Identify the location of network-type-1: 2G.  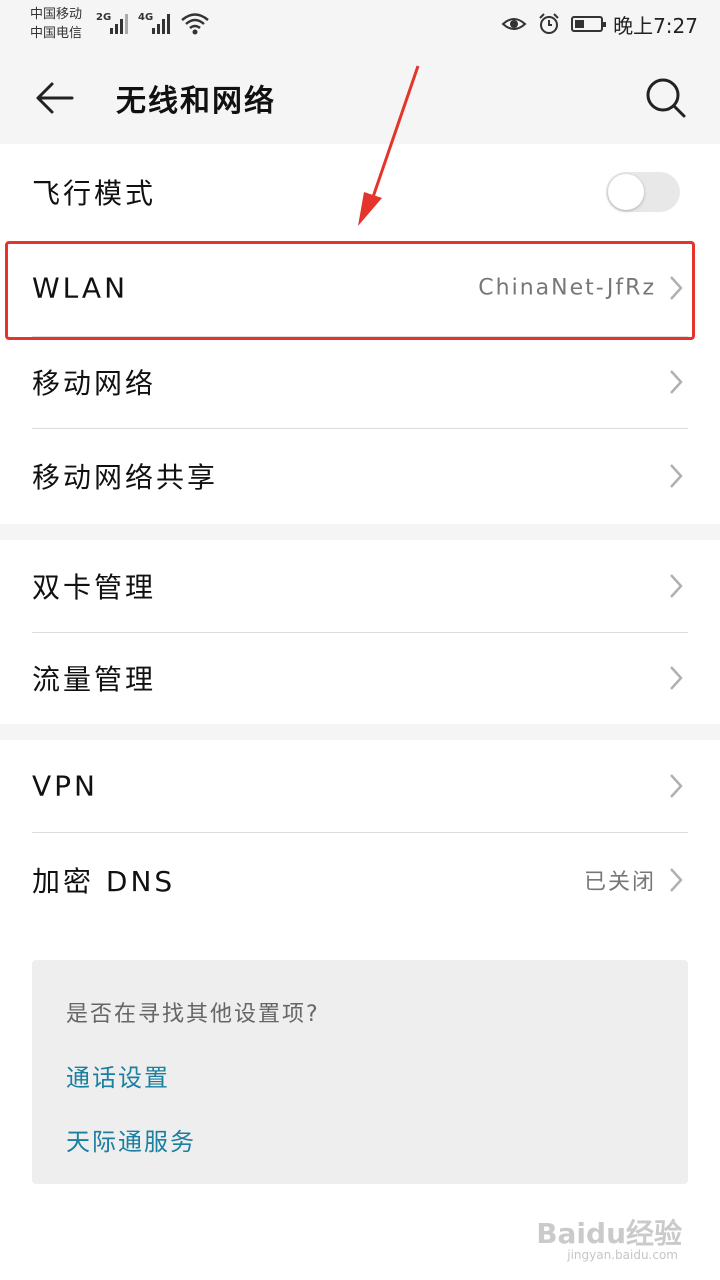
(104, 17).